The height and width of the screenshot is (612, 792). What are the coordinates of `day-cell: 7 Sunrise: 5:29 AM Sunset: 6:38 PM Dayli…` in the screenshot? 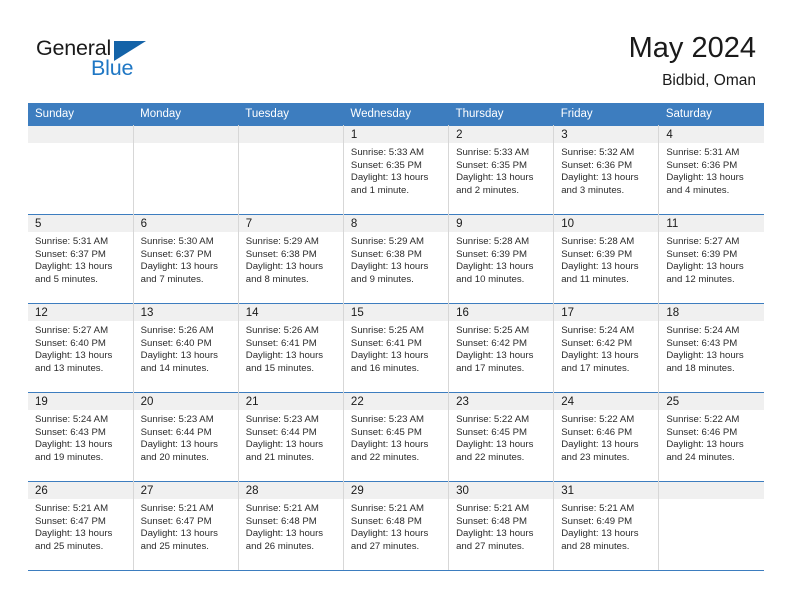 It's located at (291, 259).